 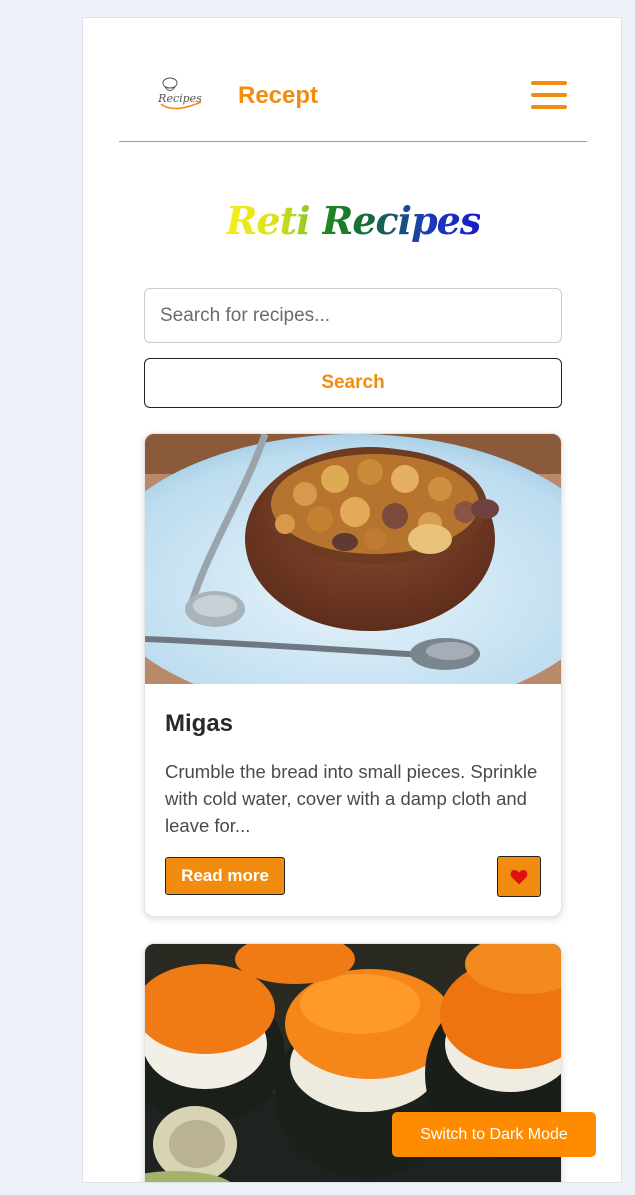 What do you see at coordinates (268, 220) in the screenshot?
I see `title-word-1: Reti` at bounding box center [268, 220].